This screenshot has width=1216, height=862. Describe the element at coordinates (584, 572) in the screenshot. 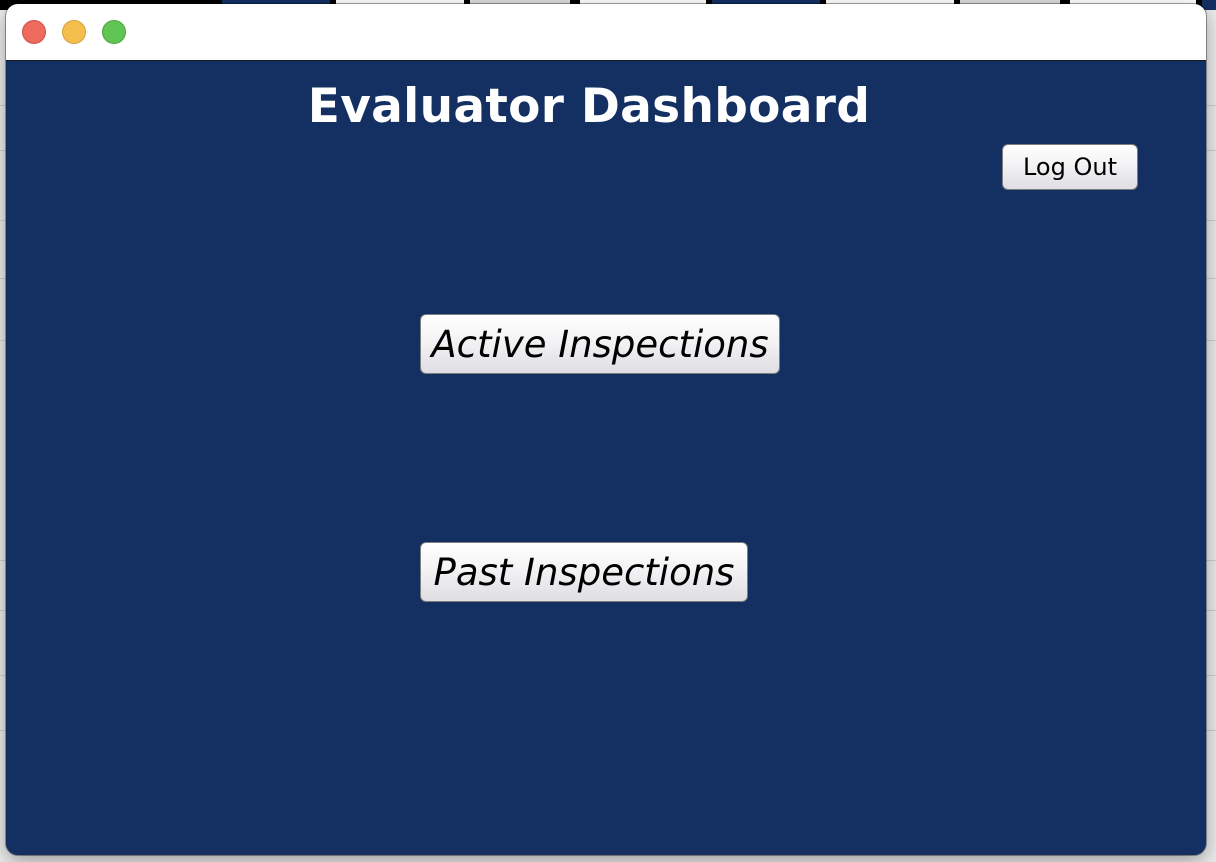

I see `past-inspections-button: Past Inspections` at that location.